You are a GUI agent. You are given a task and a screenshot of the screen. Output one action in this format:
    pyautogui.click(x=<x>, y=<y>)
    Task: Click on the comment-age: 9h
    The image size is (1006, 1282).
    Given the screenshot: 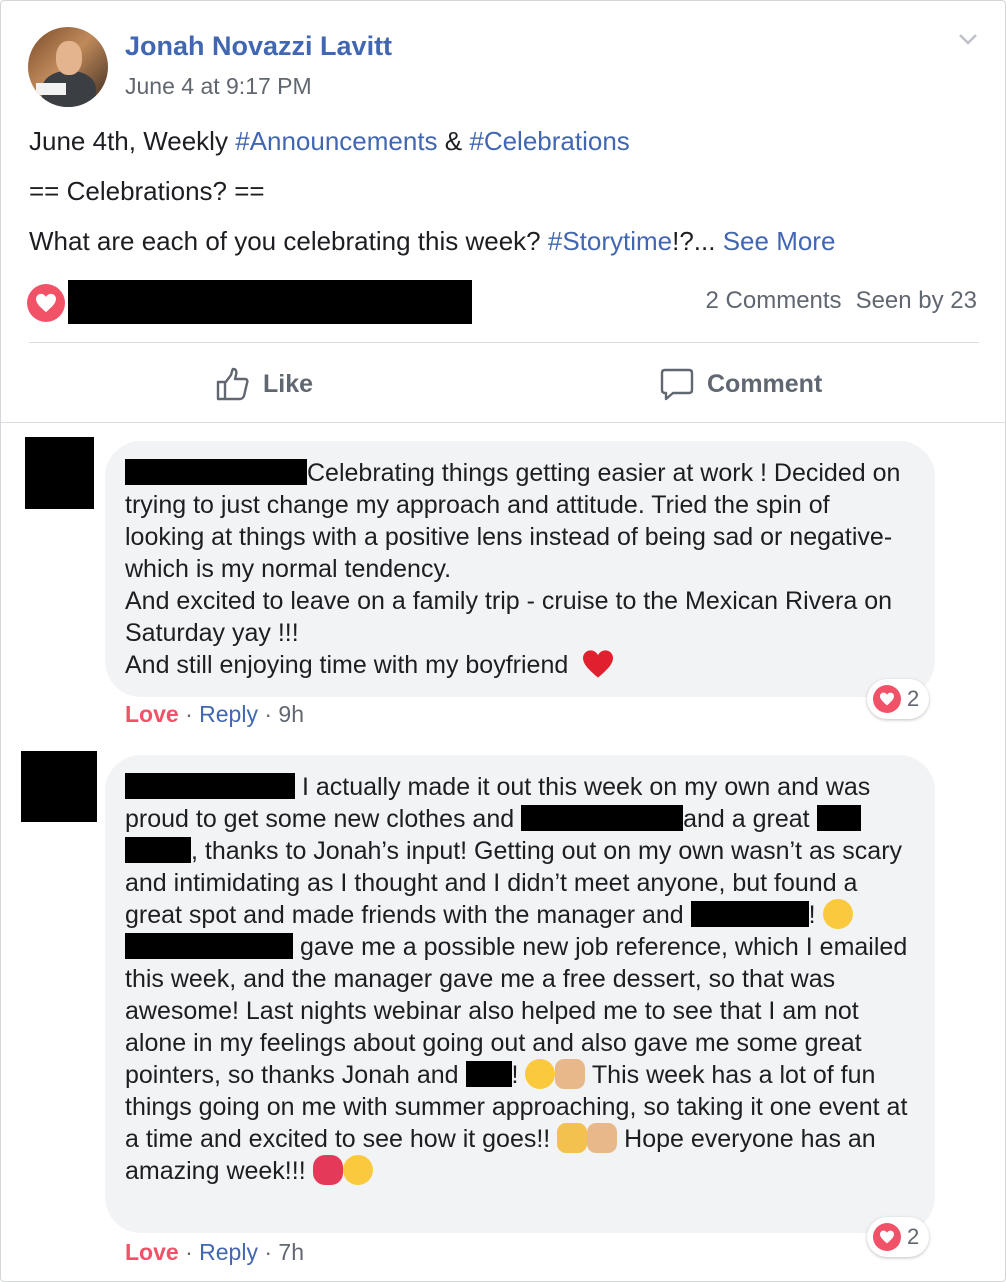 What is the action you would take?
    pyautogui.click(x=291, y=714)
    